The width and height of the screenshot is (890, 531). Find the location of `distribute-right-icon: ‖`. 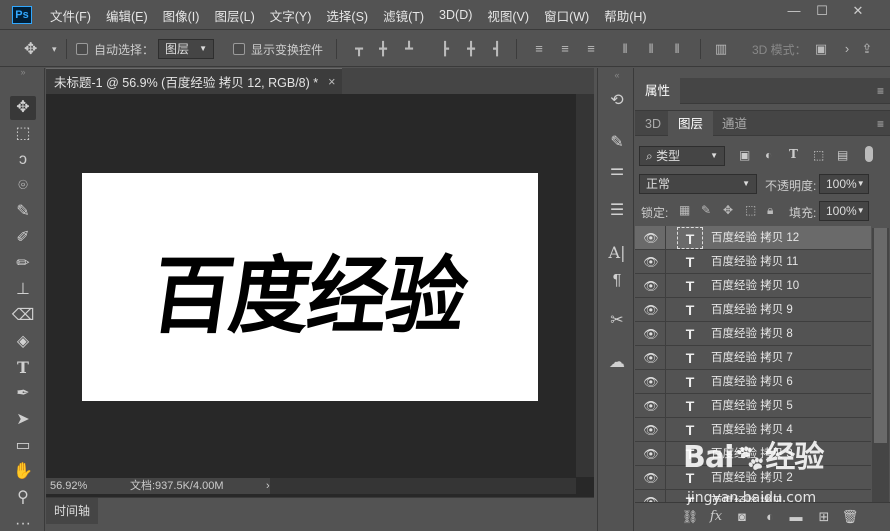

distribute-right-icon: ‖ is located at coordinates (677, 49).